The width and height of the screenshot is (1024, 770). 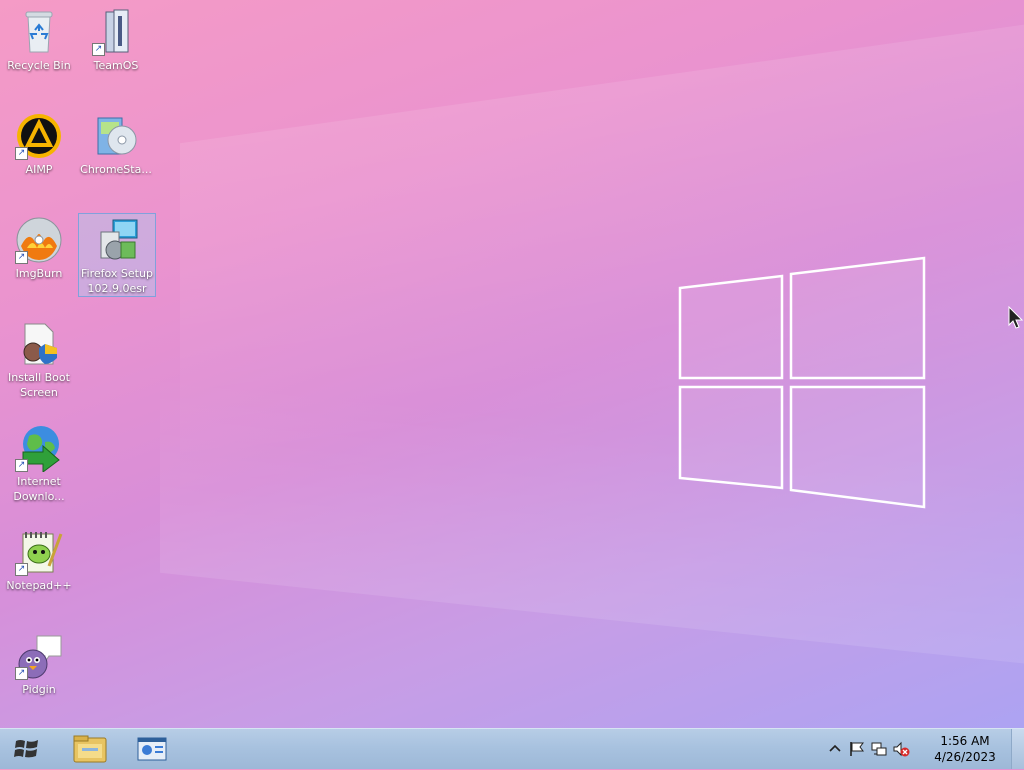 I want to click on desktop-icon-recycle-bin: Recycle Bin, so click(x=39, y=40).